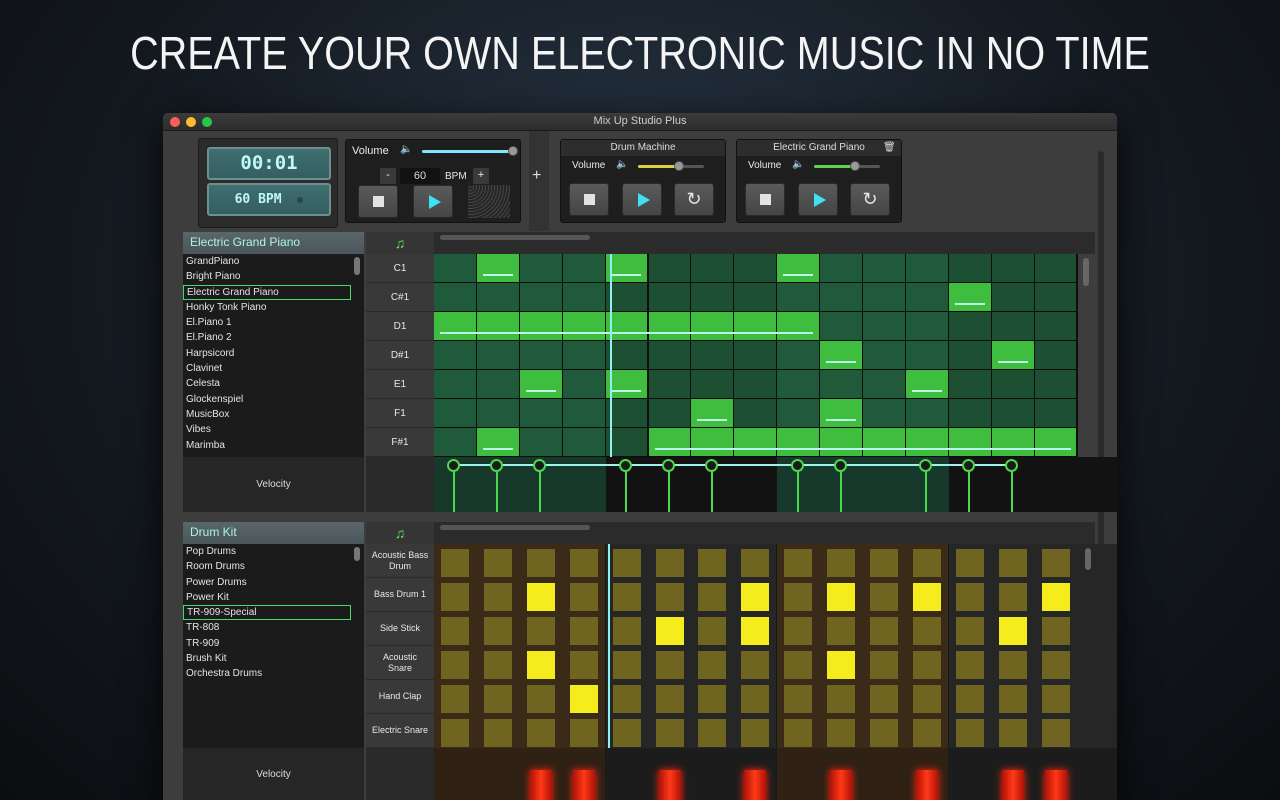 The image size is (1280, 800). Describe the element at coordinates (775, 484) in the screenshot. I see `piano-velocity-lane` at that location.